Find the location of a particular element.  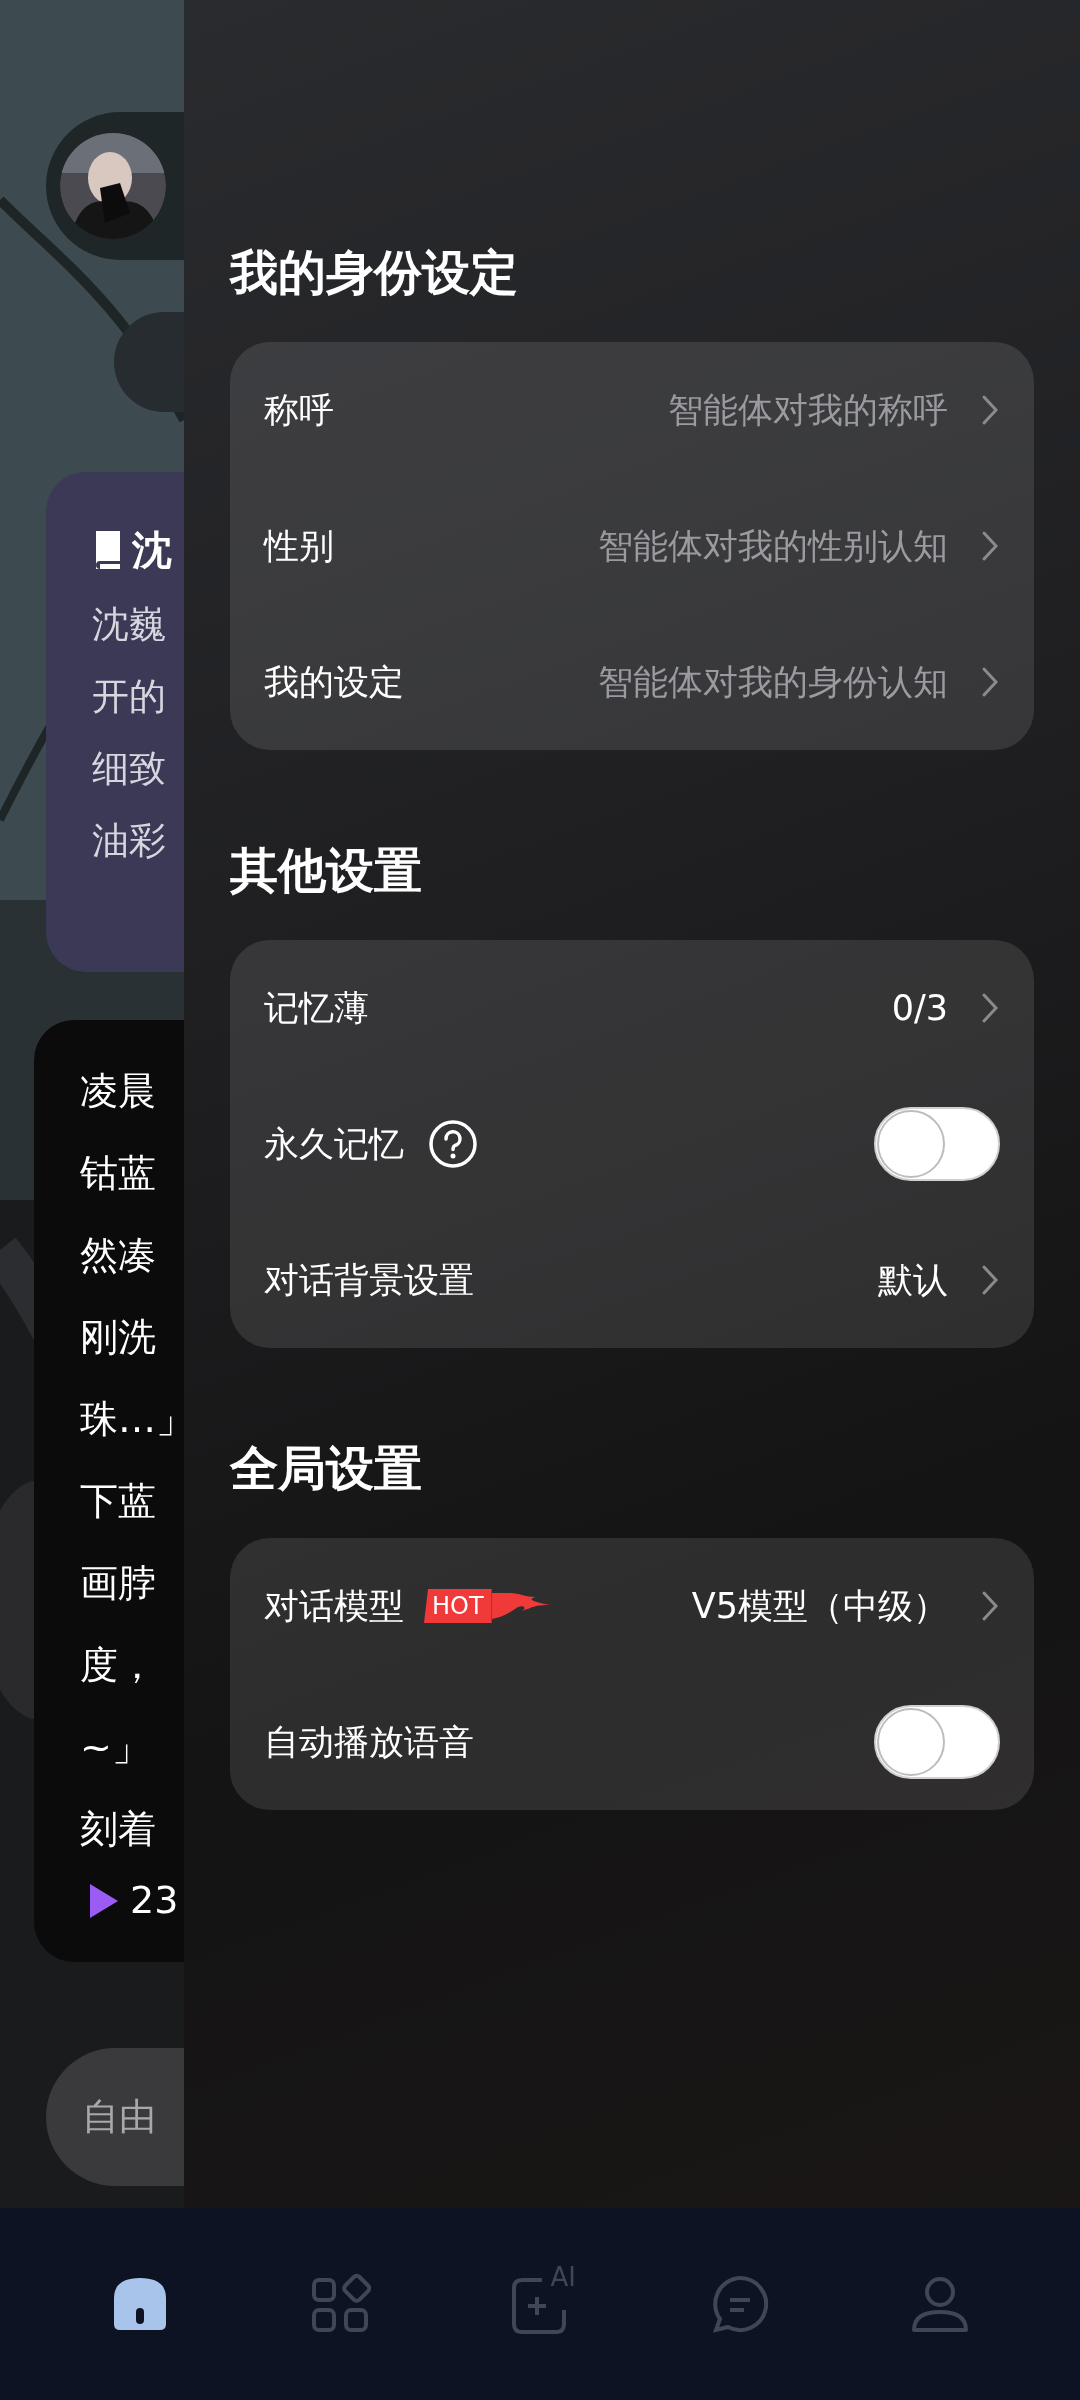

setting-label: 对话模型 is located at coordinates (334, 1606).